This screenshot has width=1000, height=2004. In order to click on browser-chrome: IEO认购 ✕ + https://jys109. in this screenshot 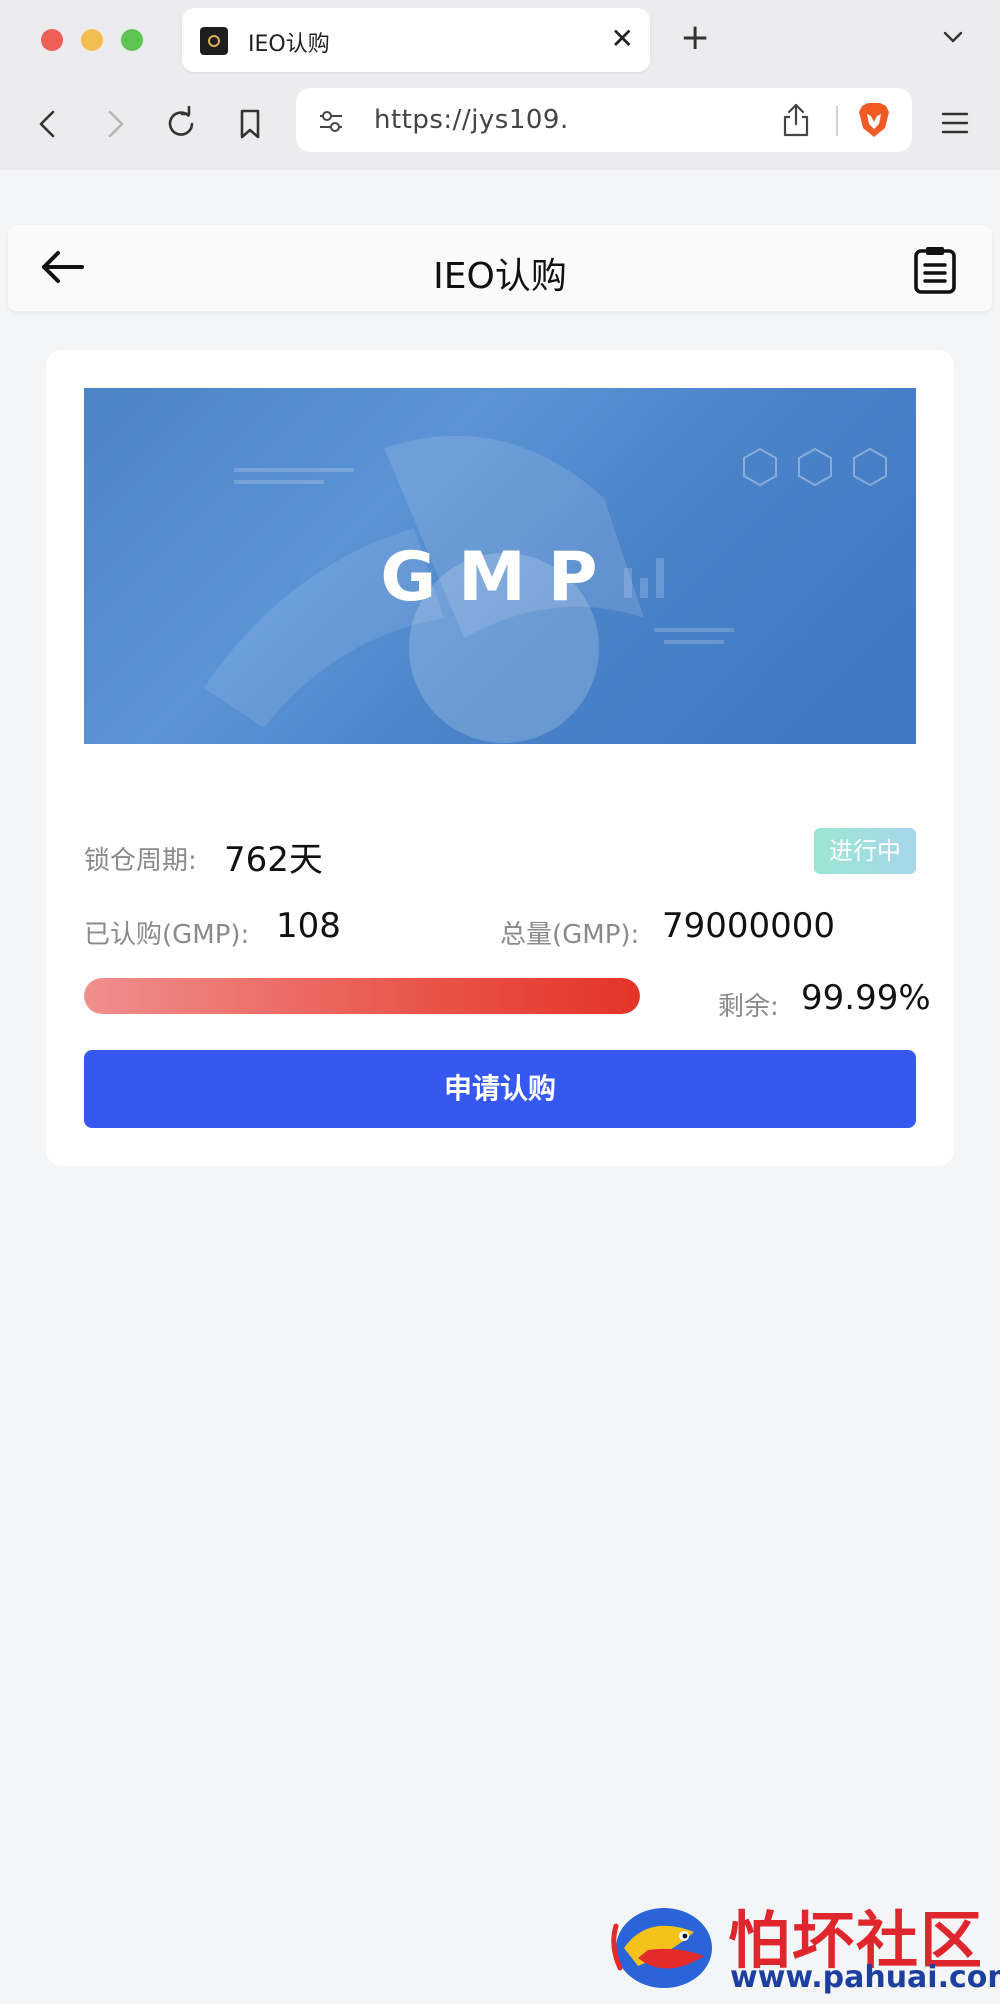, I will do `click(500, 85)`.